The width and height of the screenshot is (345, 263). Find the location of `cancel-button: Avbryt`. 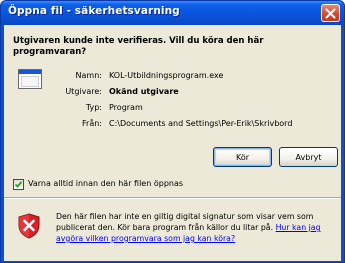

cancel-button: Avbryt is located at coordinates (308, 157).